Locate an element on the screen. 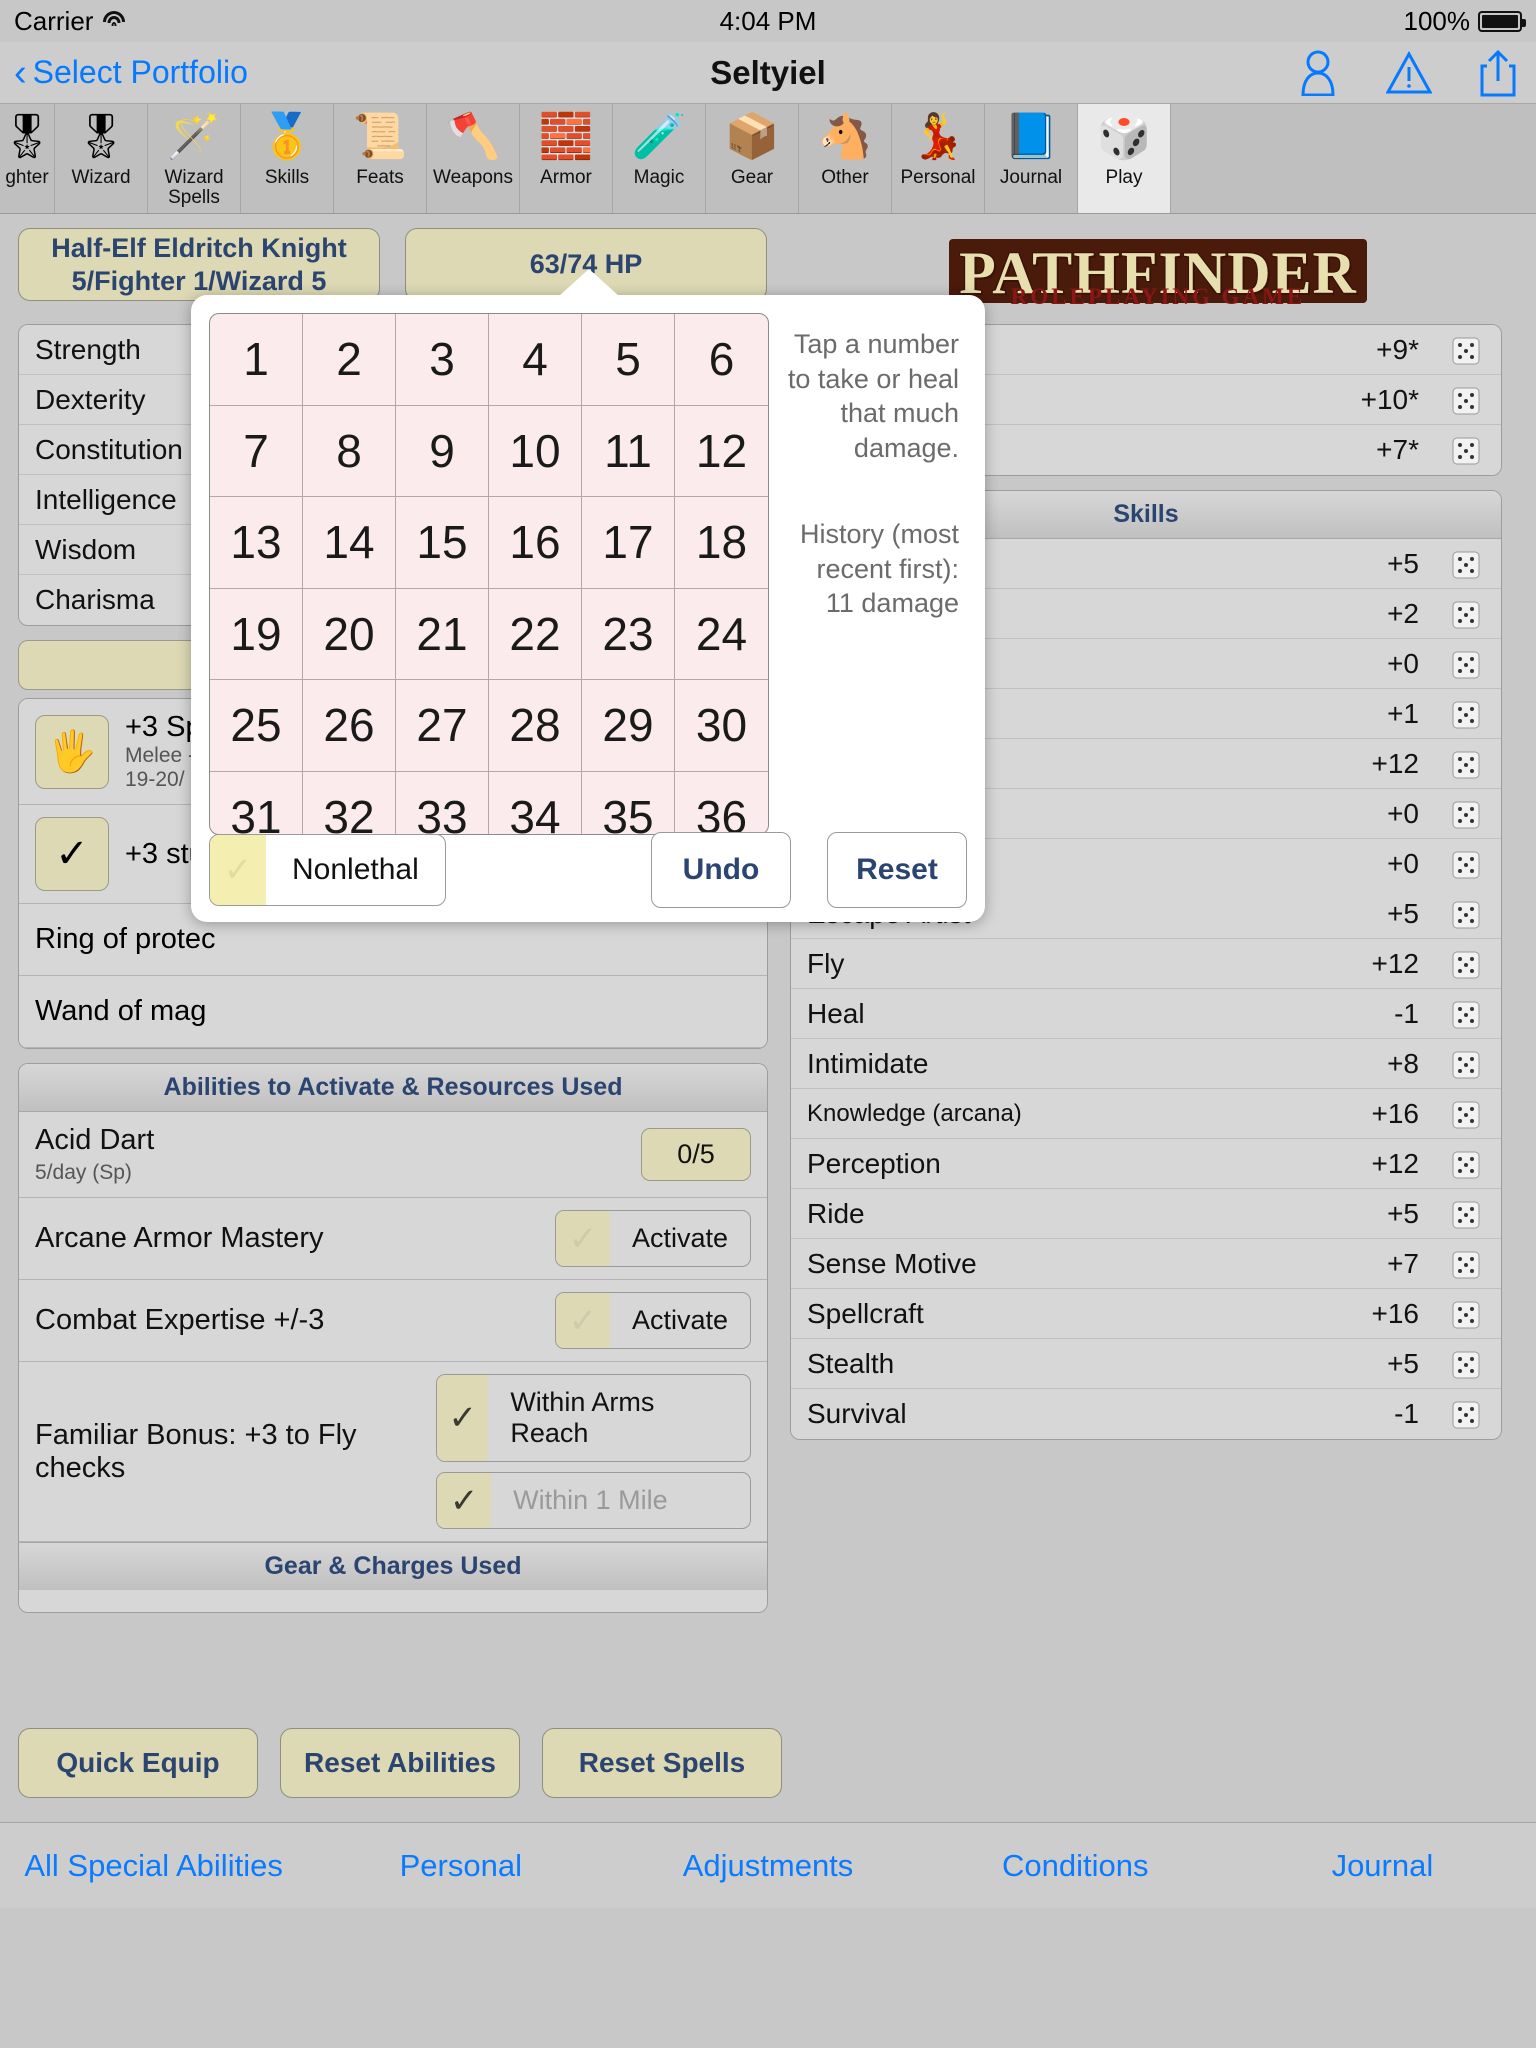 This screenshot has width=1536, height=2048. undo-button: Undo is located at coordinates (721, 870).